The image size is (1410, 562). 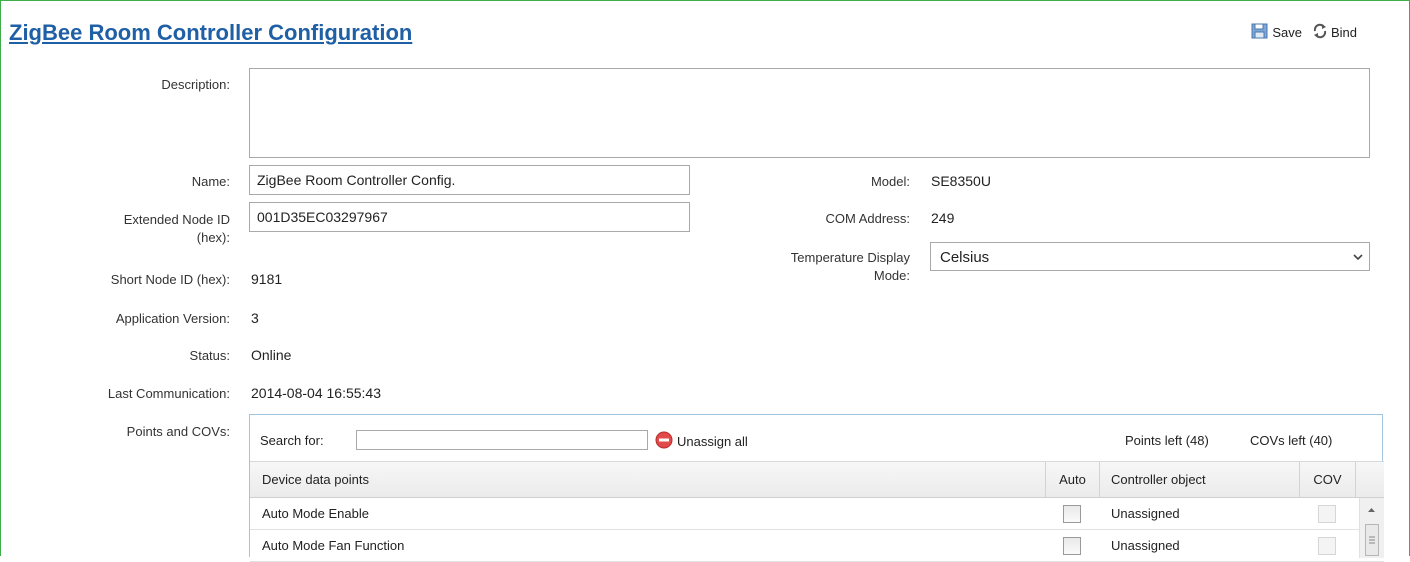 I want to click on search-label: Search for:, so click(x=292, y=440).